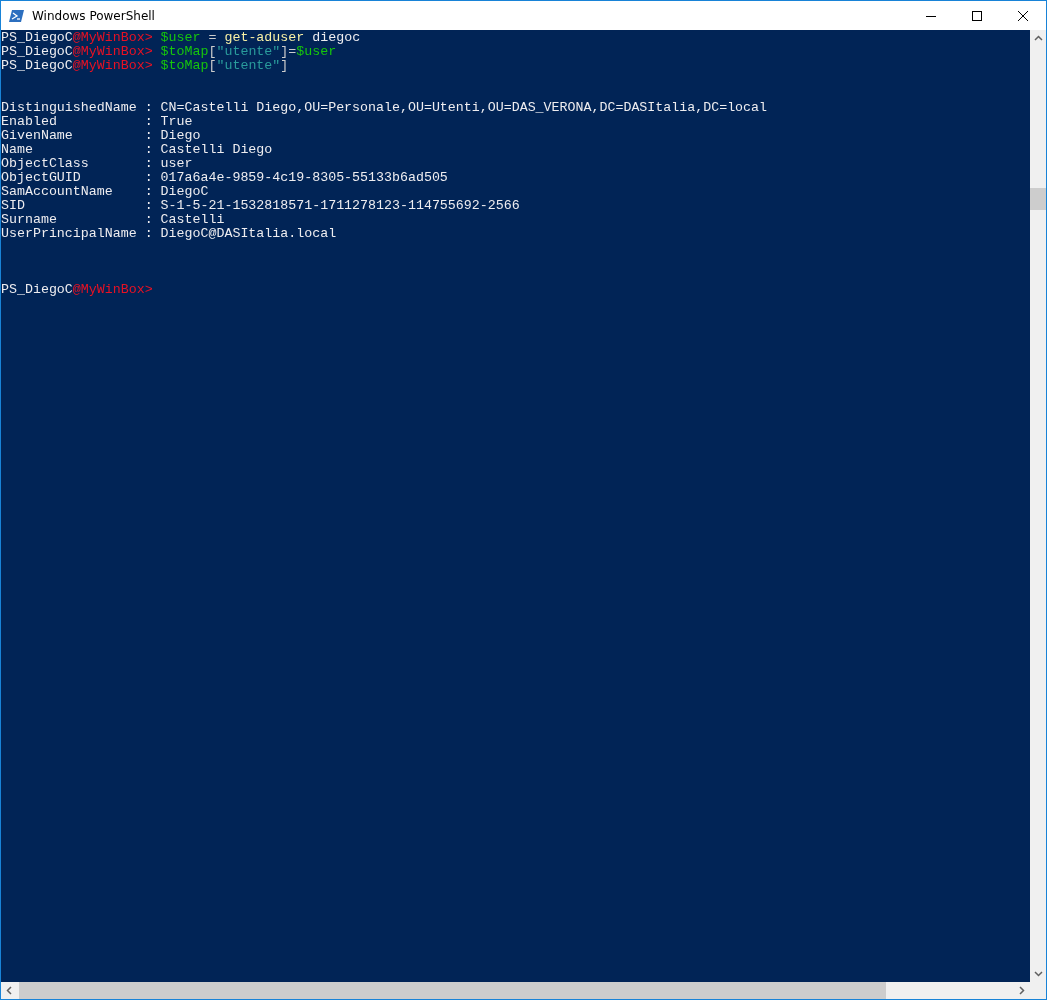 The width and height of the screenshot is (1047, 1000). What do you see at coordinates (977, 15) in the screenshot?
I see `maximize-icon` at bounding box center [977, 15].